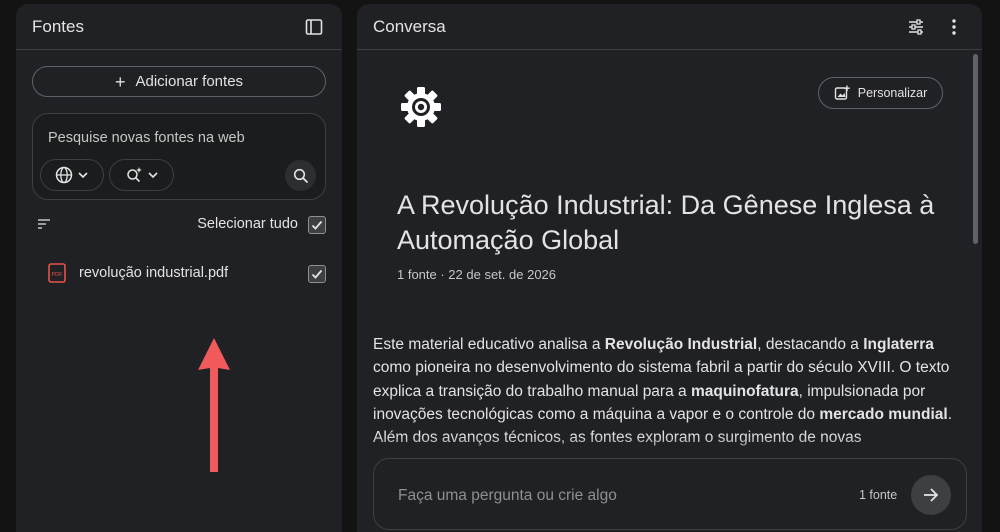 This screenshot has width=1000, height=532. Describe the element at coordinates (64, 175) in the screenshot. I see `globe-icon` at that location.